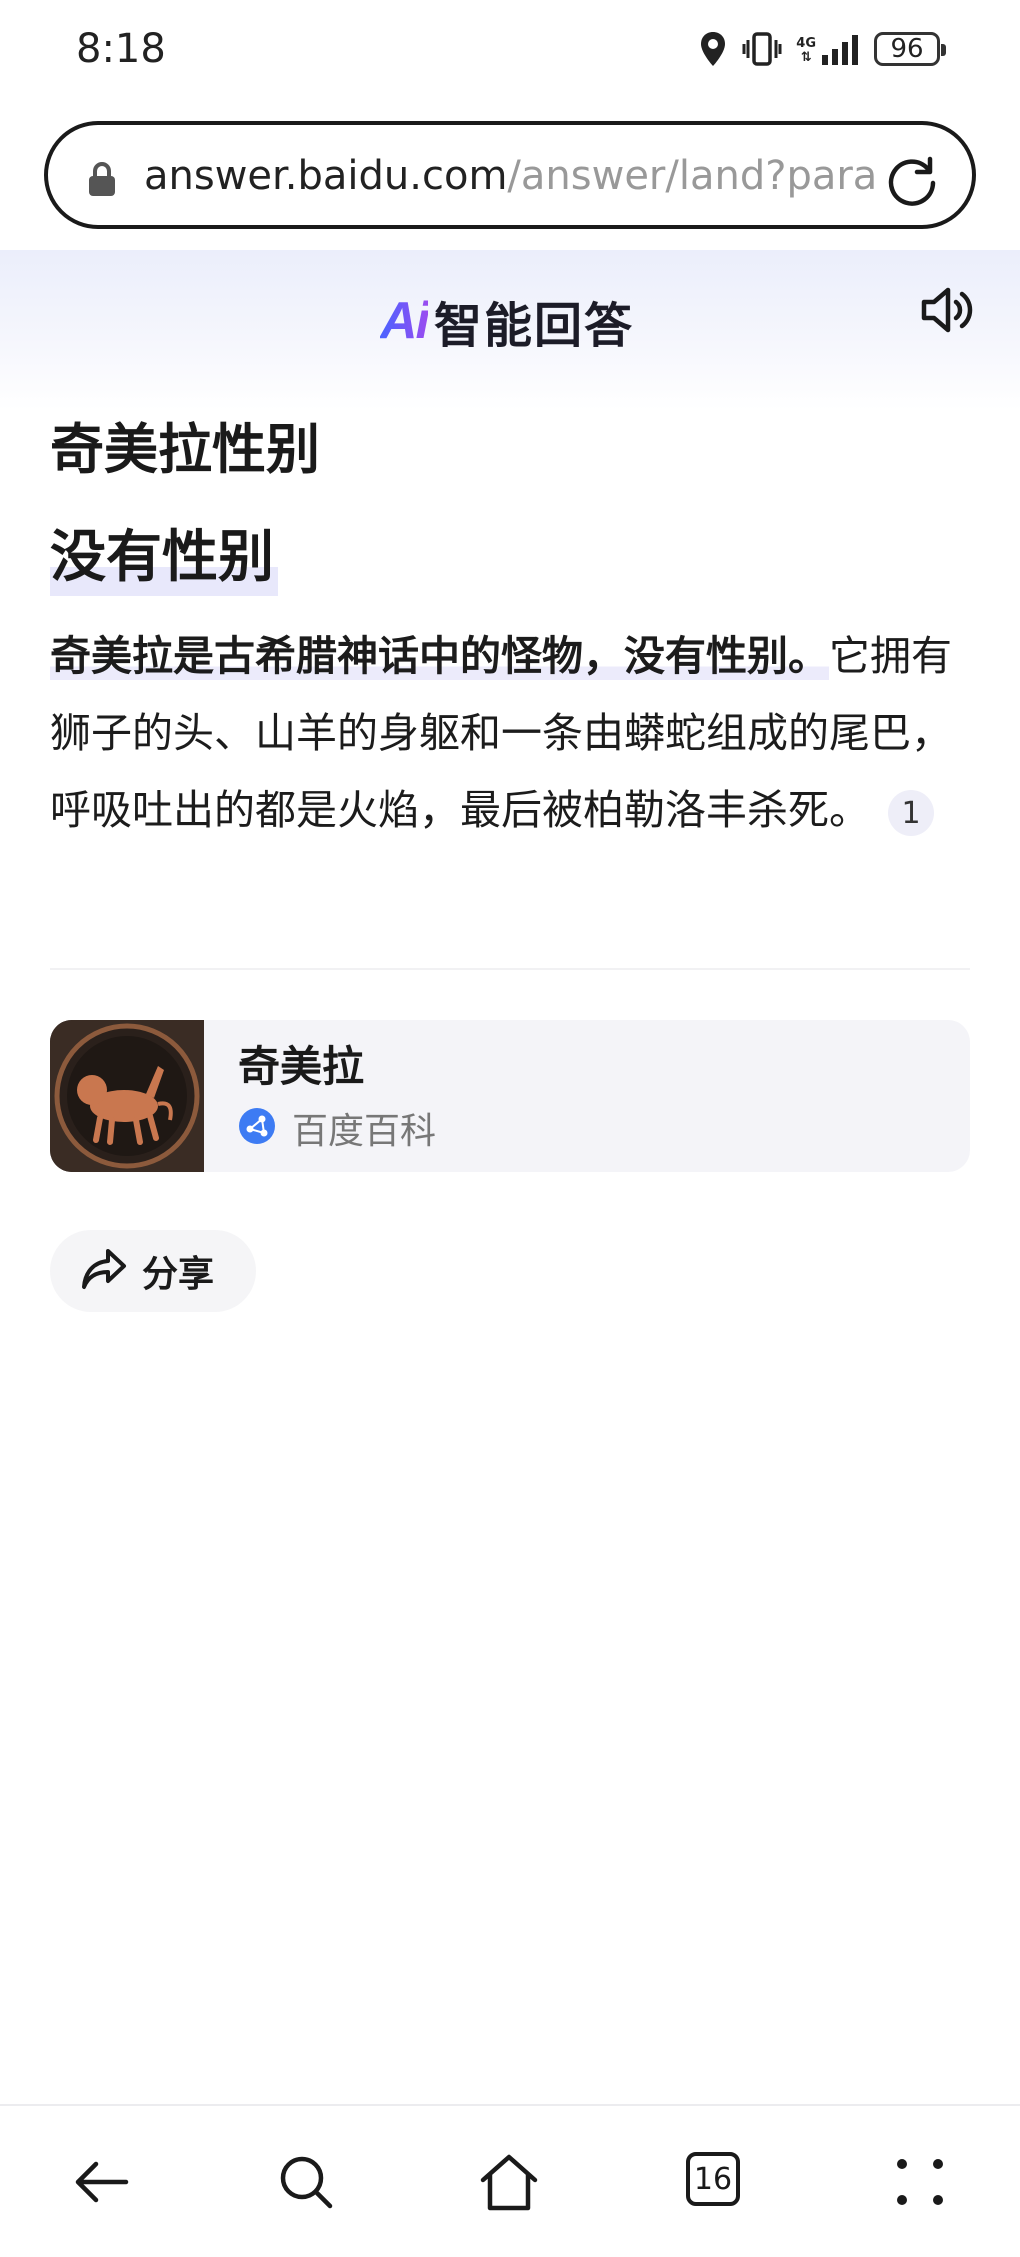 The height and width of the screenshot is (2257, 1020). What do you see at coordinates (912, 183) in the screenshot?
I see `reload-icon` at bounding box center [912, 183].